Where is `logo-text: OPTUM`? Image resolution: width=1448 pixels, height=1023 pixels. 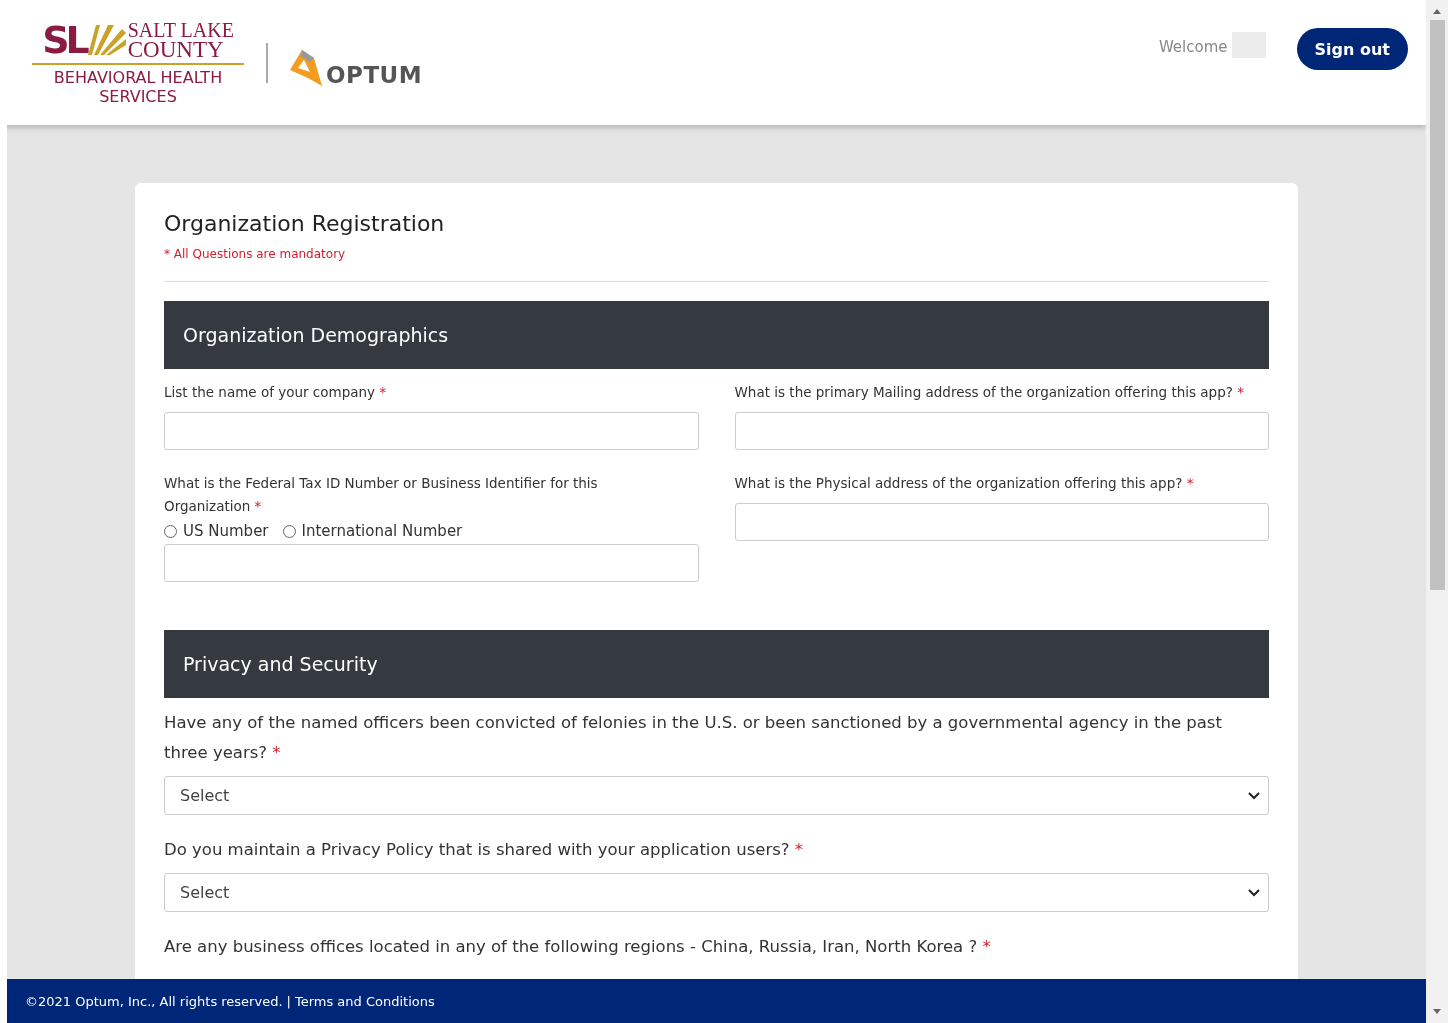
logo-text: OPTUM is located at coordinates (374, 74).